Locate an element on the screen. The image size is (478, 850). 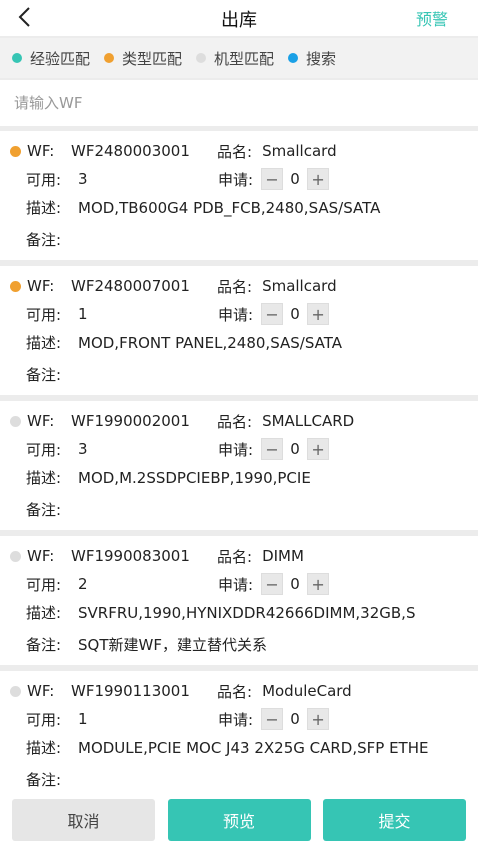
page-title: 出库 is located at coordinates (239, 20).